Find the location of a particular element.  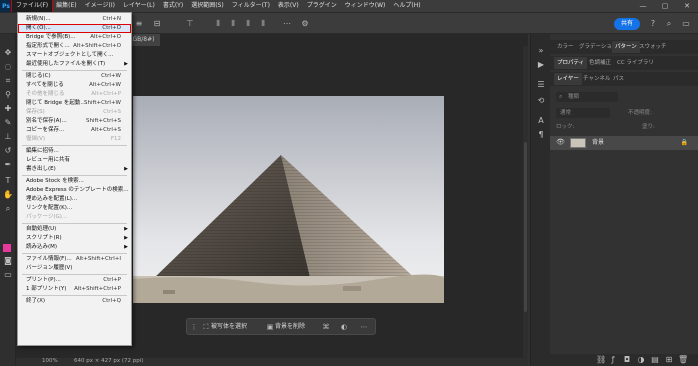

tab-paths: パス is located at coordinates (618, 79).